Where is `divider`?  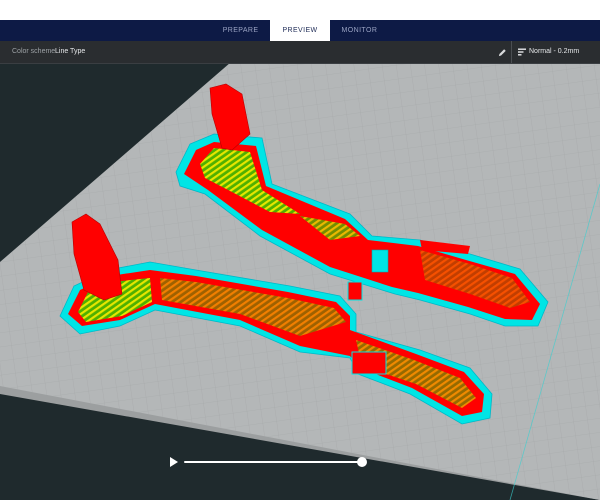 divider is located at coordinates (511, 52).